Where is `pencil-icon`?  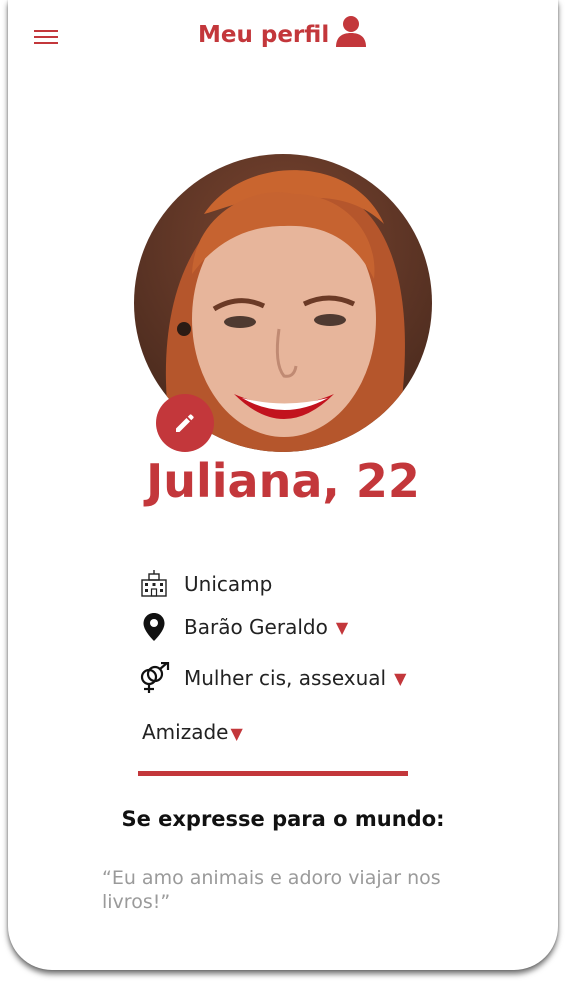 pencil-icon is located at coordinates (185, 423).